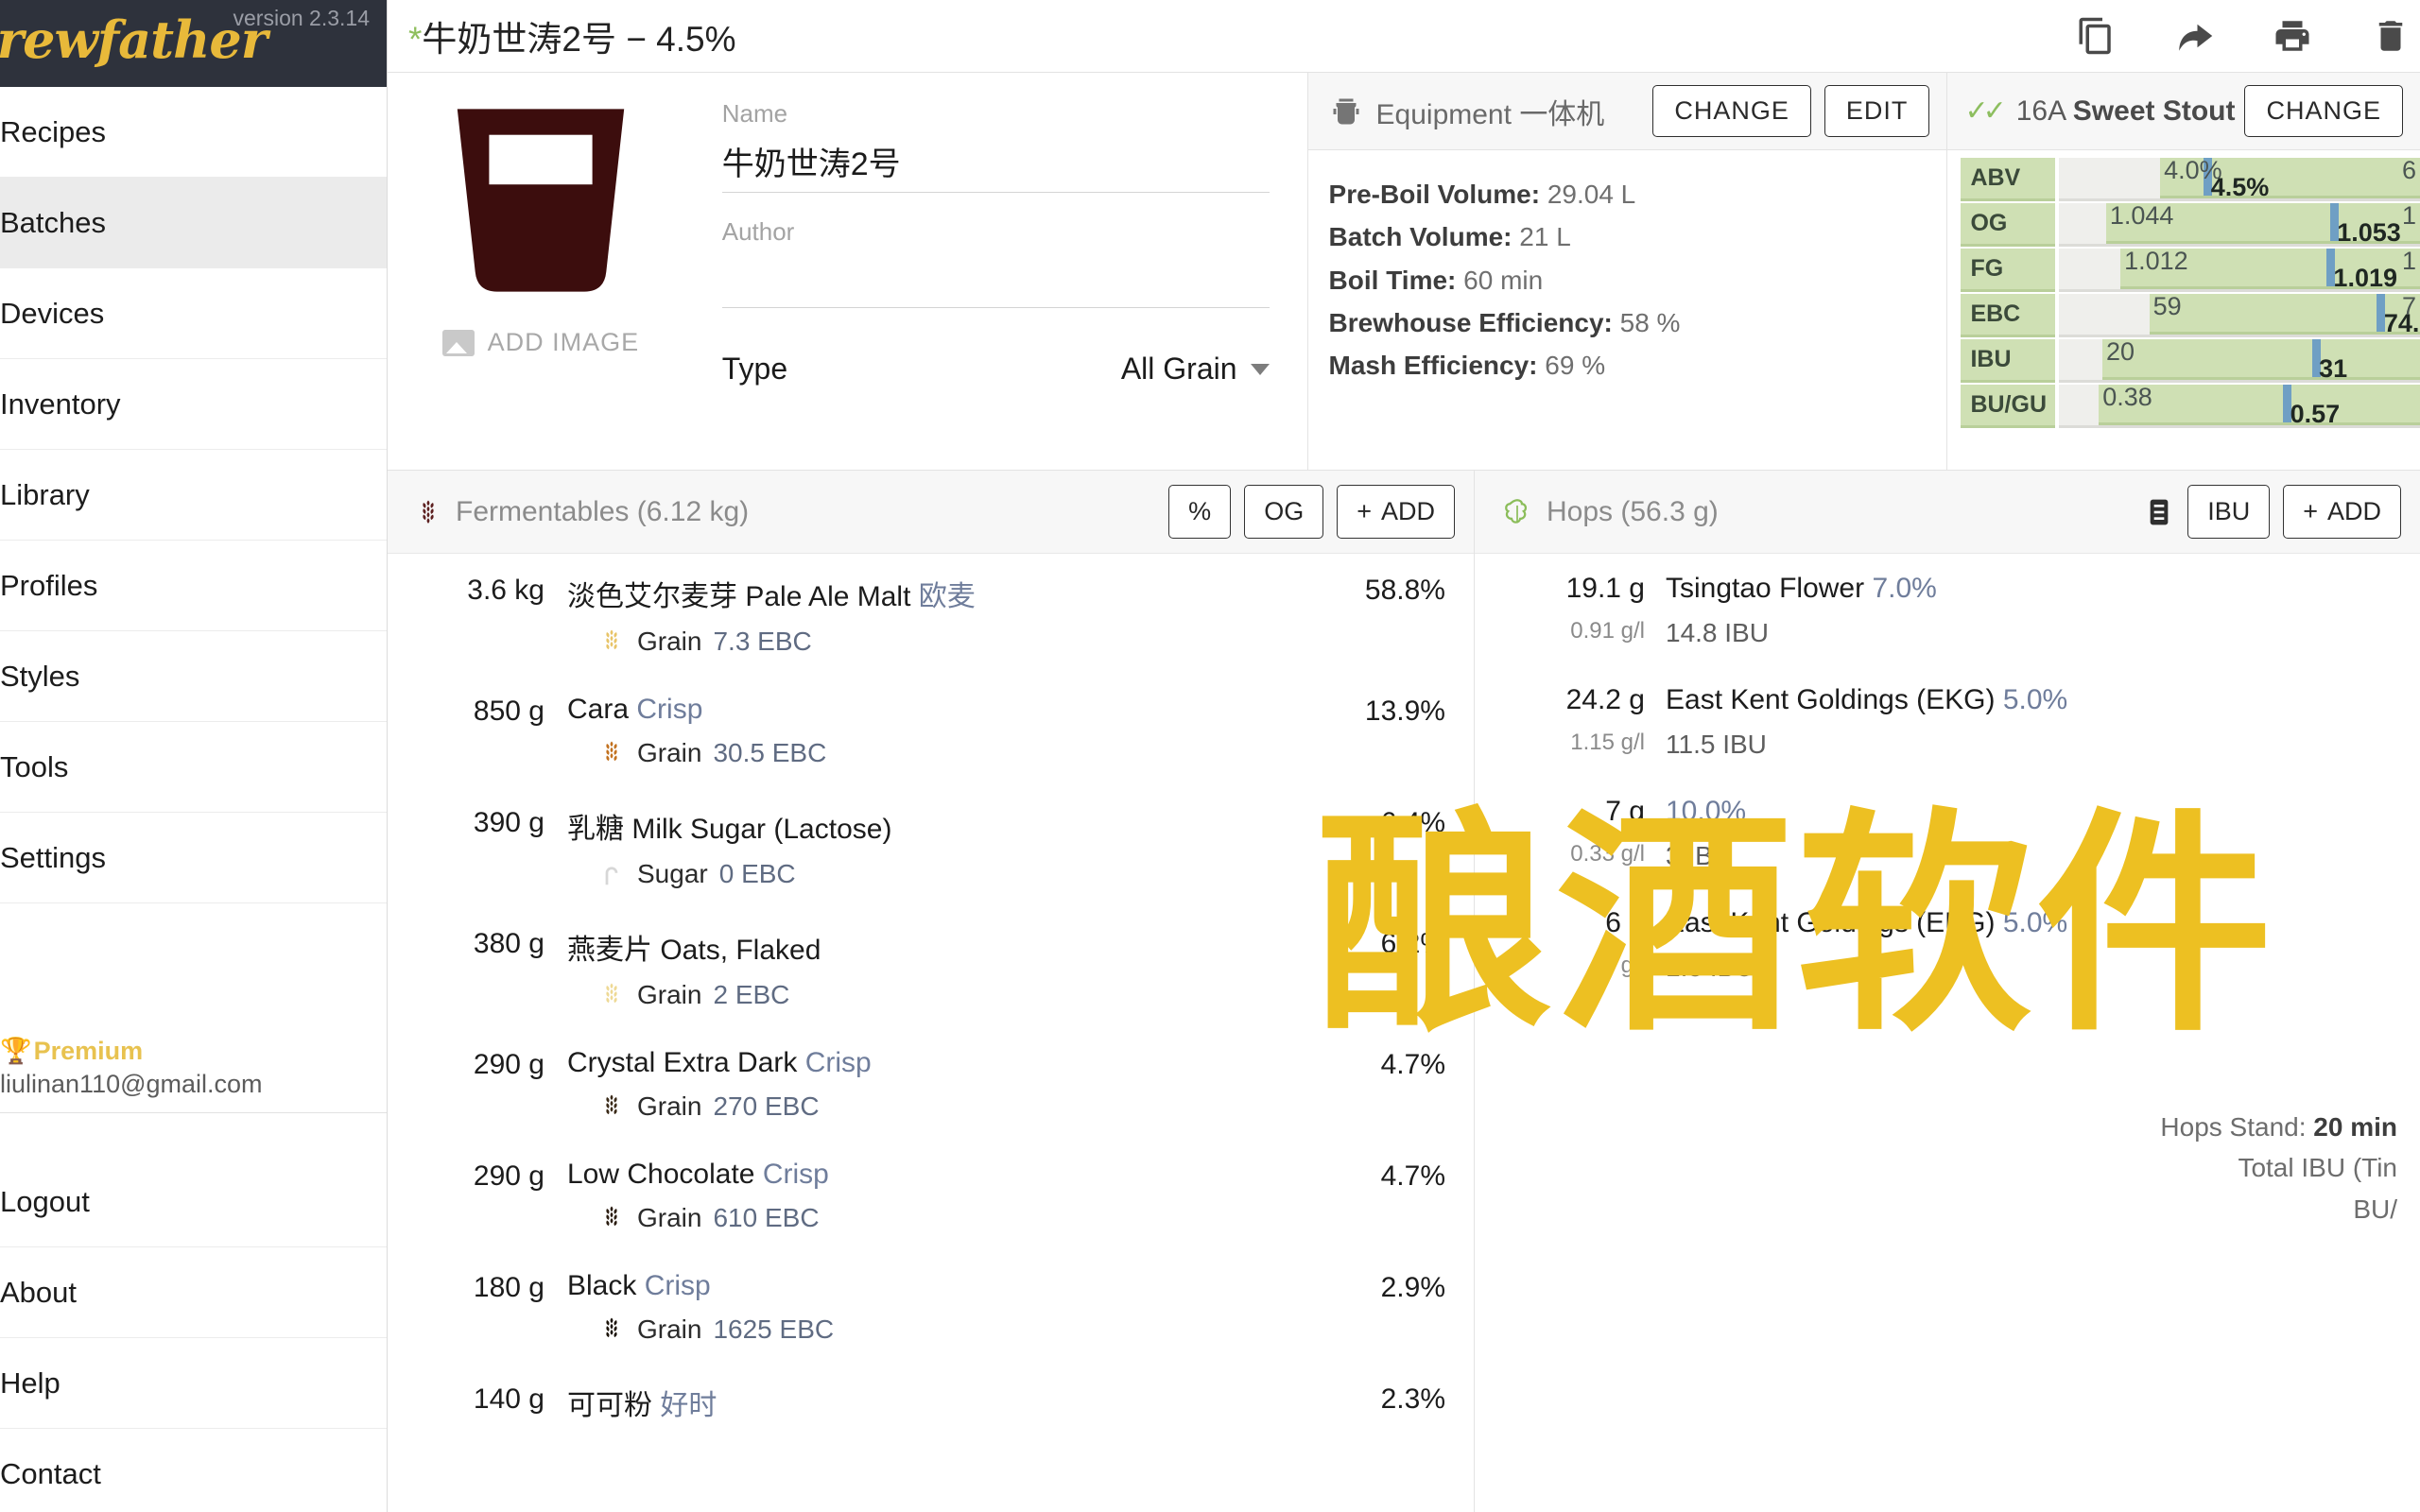  Describe the element at coordinates (2159, 512) in the screenshot. I see `list-icon` at that location.